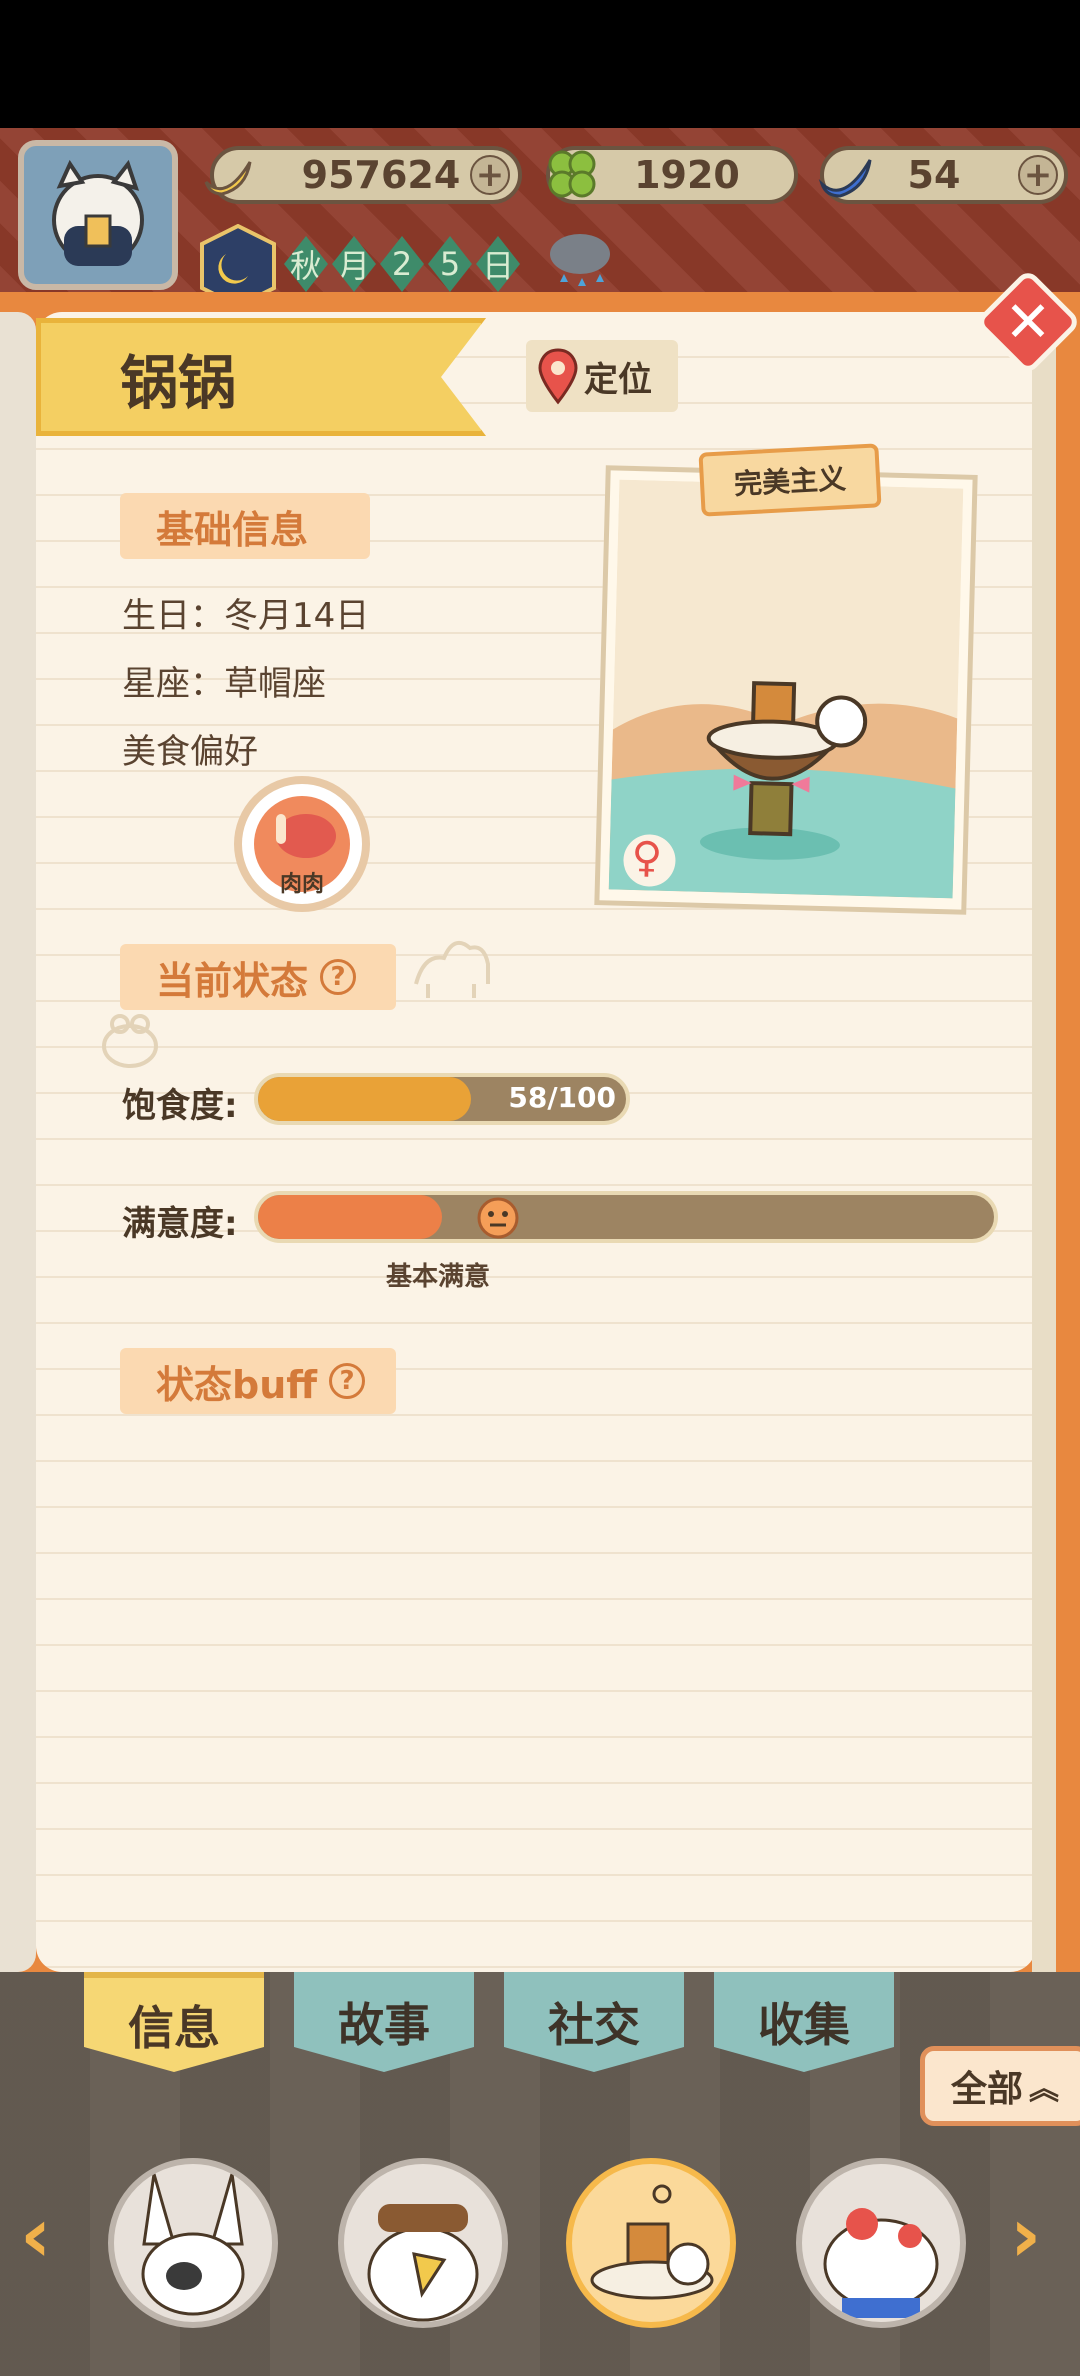 The height and width of the screenshot is (2376, 1080). I want to click on date-char: 月, so click(354, 264).